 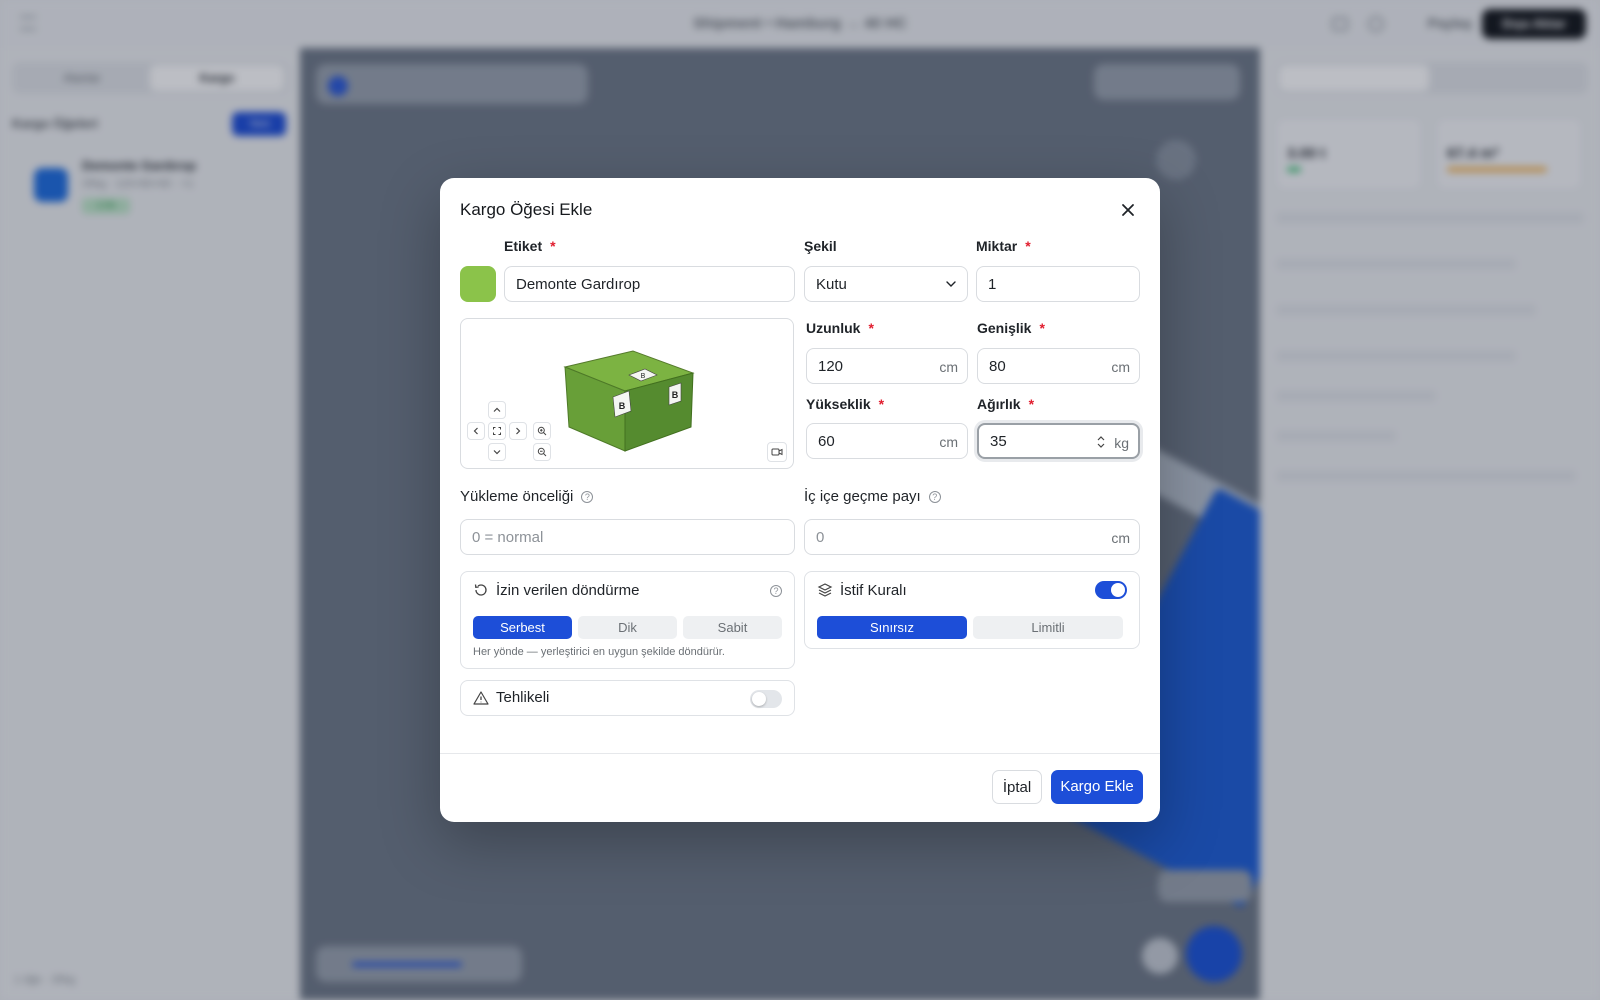 I want to click on rotation-option-upright: Dik, so click(x=627, y=627).